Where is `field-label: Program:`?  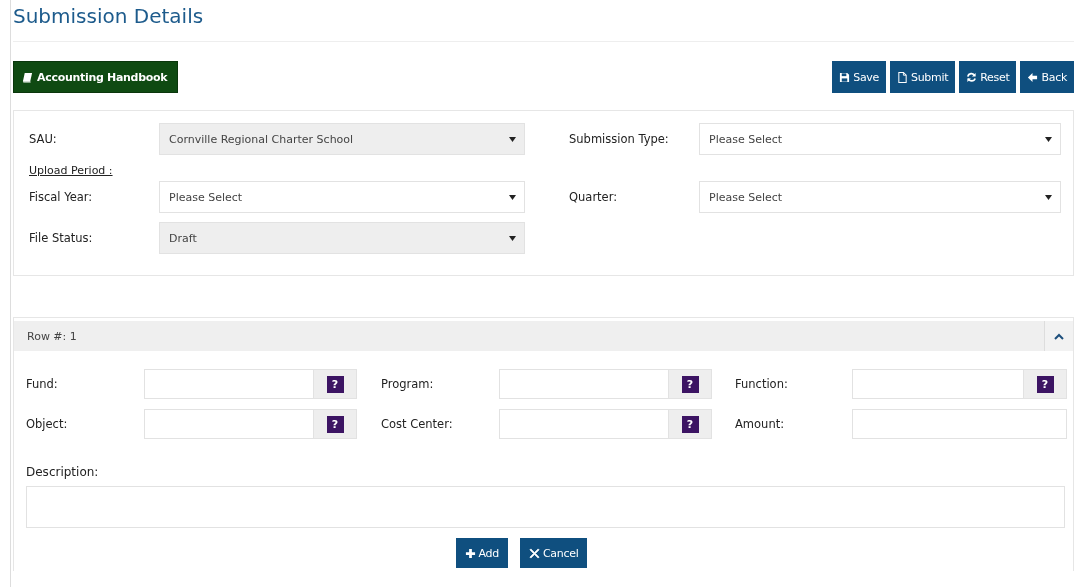
field-label: Program: is located at coordinates (408, 384).